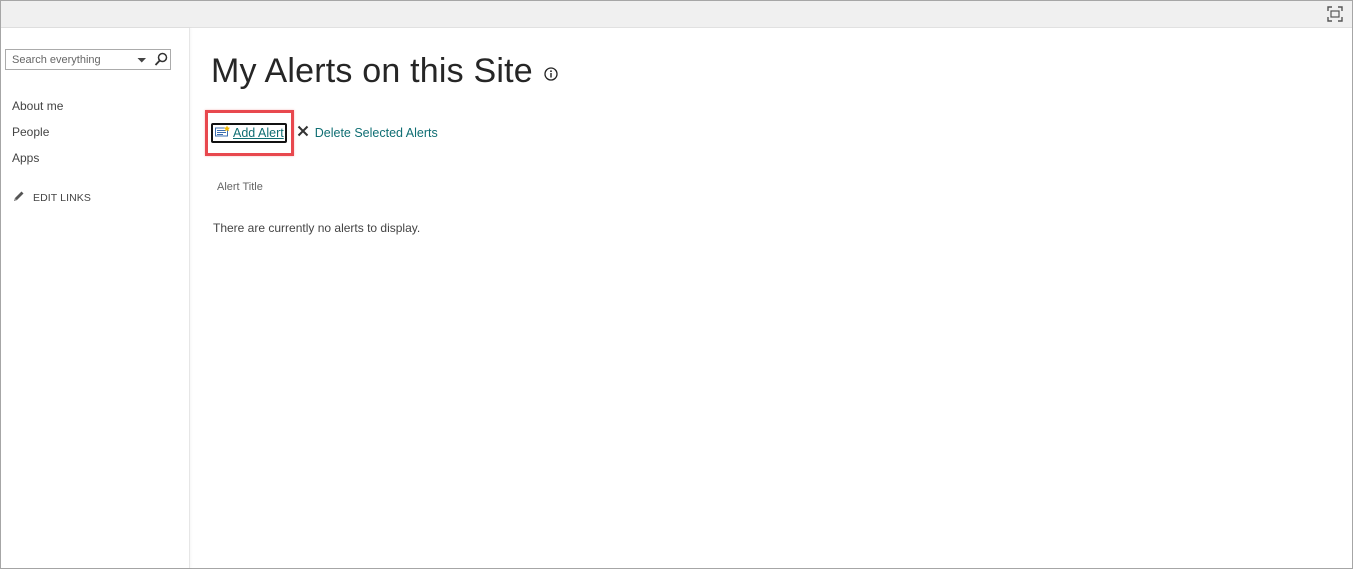 The height and width of the screenshot is (569, 1353). Describe the element at coordinates (551, 73) in the screenshot. I see `info-icon` at that location.